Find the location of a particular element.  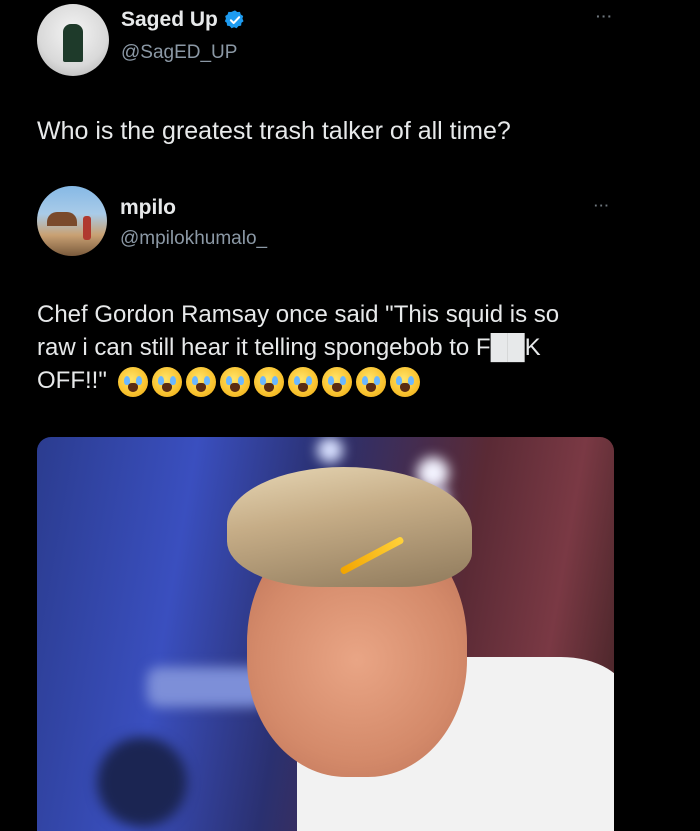

emoji-row is located at coordinates (268, 381).